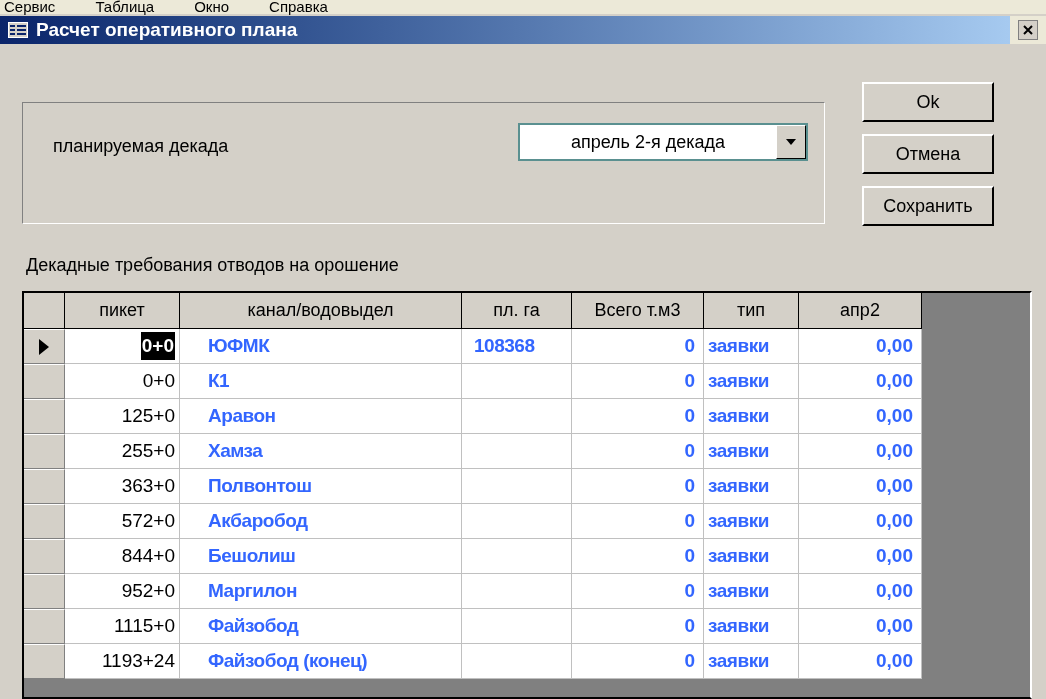  Describe the element at coordinates (122, 556) in the screenshot. I see `picket-cell: 844+0` at that location.